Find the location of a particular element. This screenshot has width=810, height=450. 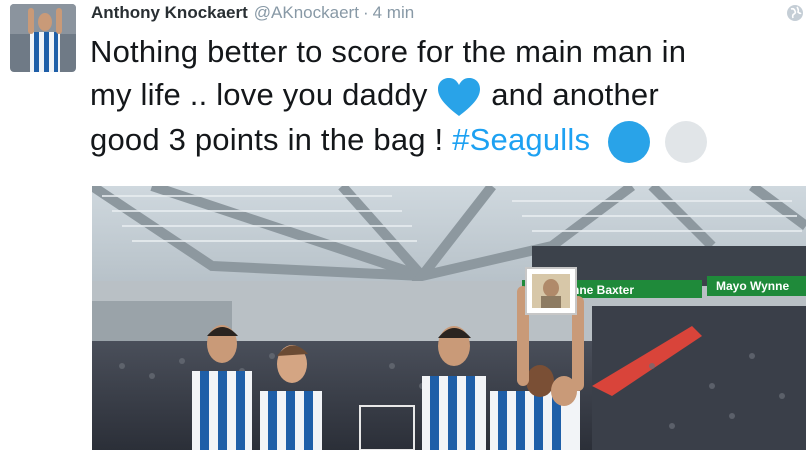

avatar-photo is located at coordinates (43, 38).